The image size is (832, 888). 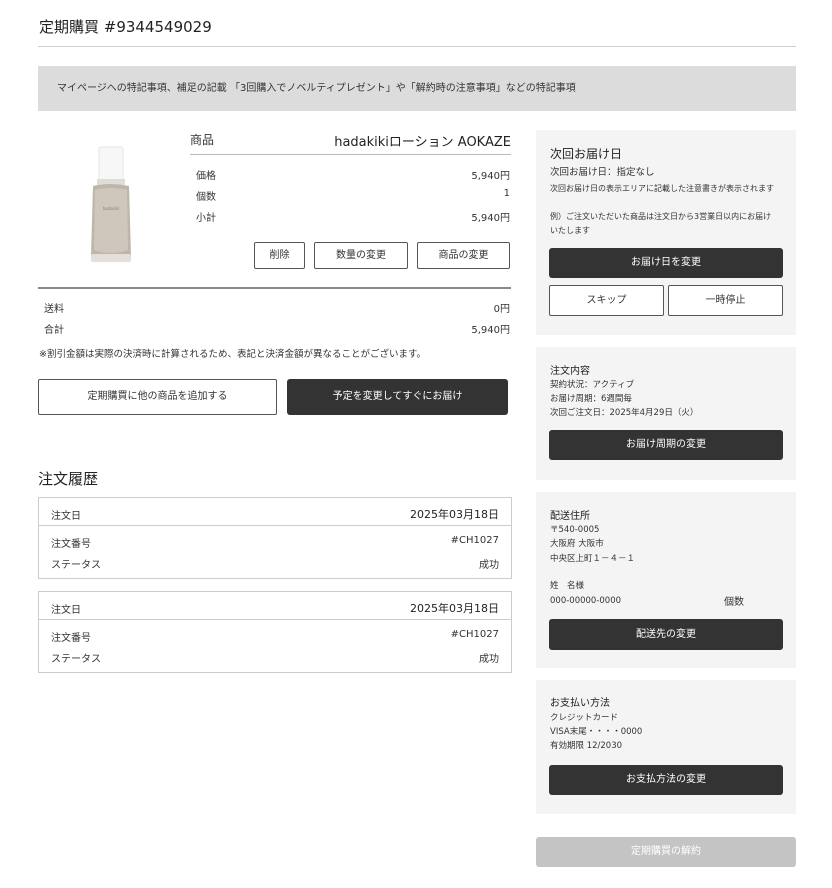 What do you see at coordinates (202, 140) in the screenshot?
I see `product-name-label: 商品` at bounding box center [202, 140].